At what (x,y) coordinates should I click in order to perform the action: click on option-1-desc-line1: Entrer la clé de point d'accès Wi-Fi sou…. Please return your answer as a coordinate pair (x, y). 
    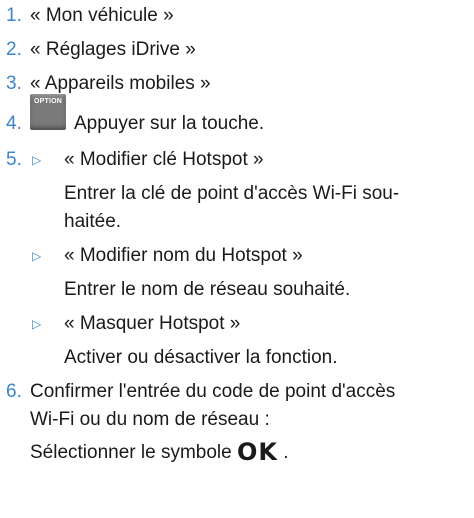
    Looking at the image, I should click on (232, 193).